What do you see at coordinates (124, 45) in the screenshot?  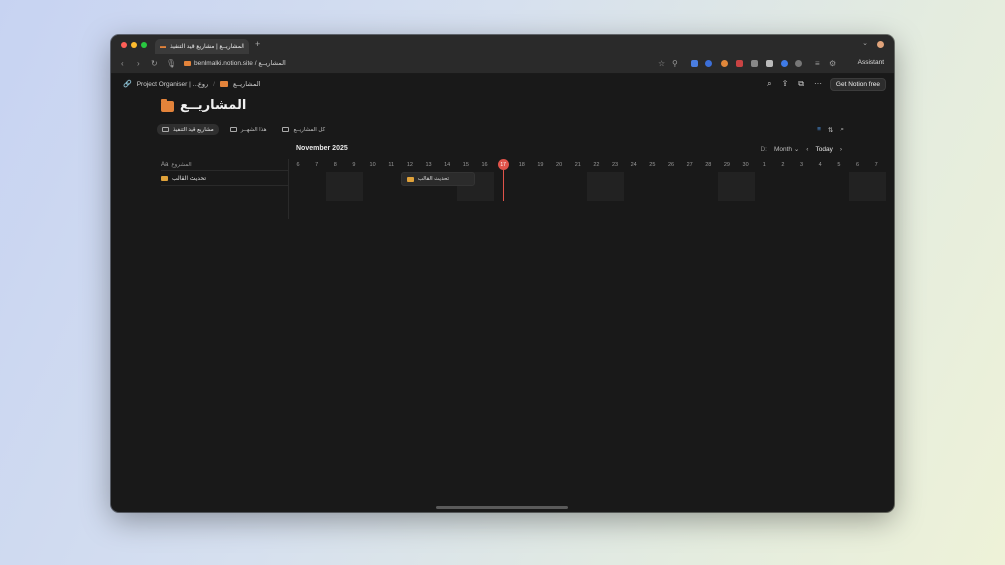 I see `close-window-button` at bounding box center [124, 45].